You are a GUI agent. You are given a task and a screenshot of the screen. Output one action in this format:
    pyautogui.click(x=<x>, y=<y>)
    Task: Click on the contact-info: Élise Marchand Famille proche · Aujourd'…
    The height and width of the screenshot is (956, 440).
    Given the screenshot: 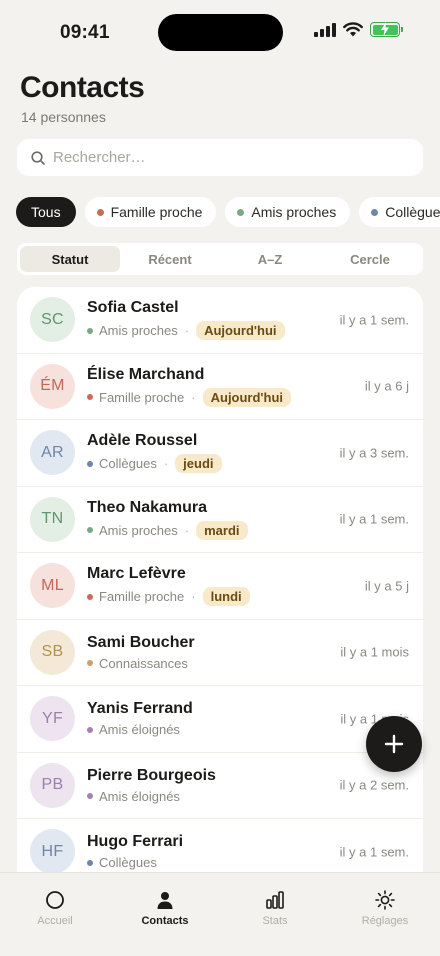 What is the action you would take?
    pyautogui.click(x=189, y=386)
    